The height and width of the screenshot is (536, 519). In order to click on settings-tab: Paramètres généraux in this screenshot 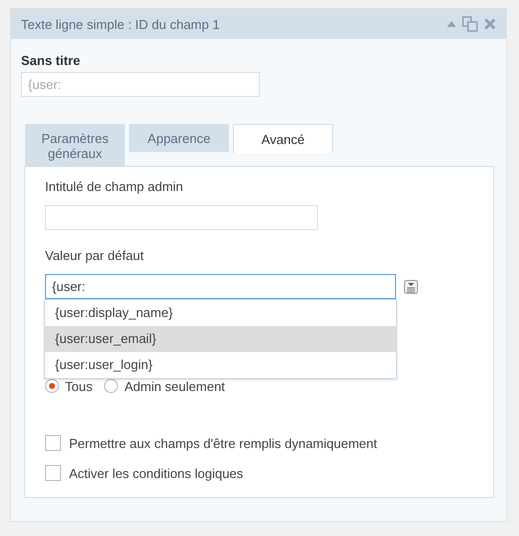, I will do `click(75, 145)`.